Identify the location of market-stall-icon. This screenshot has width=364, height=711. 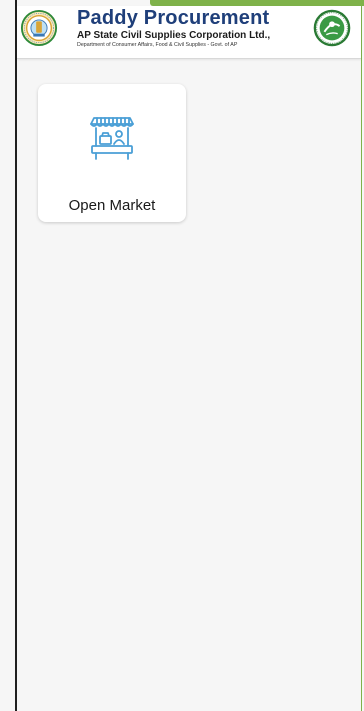
(112, 138).